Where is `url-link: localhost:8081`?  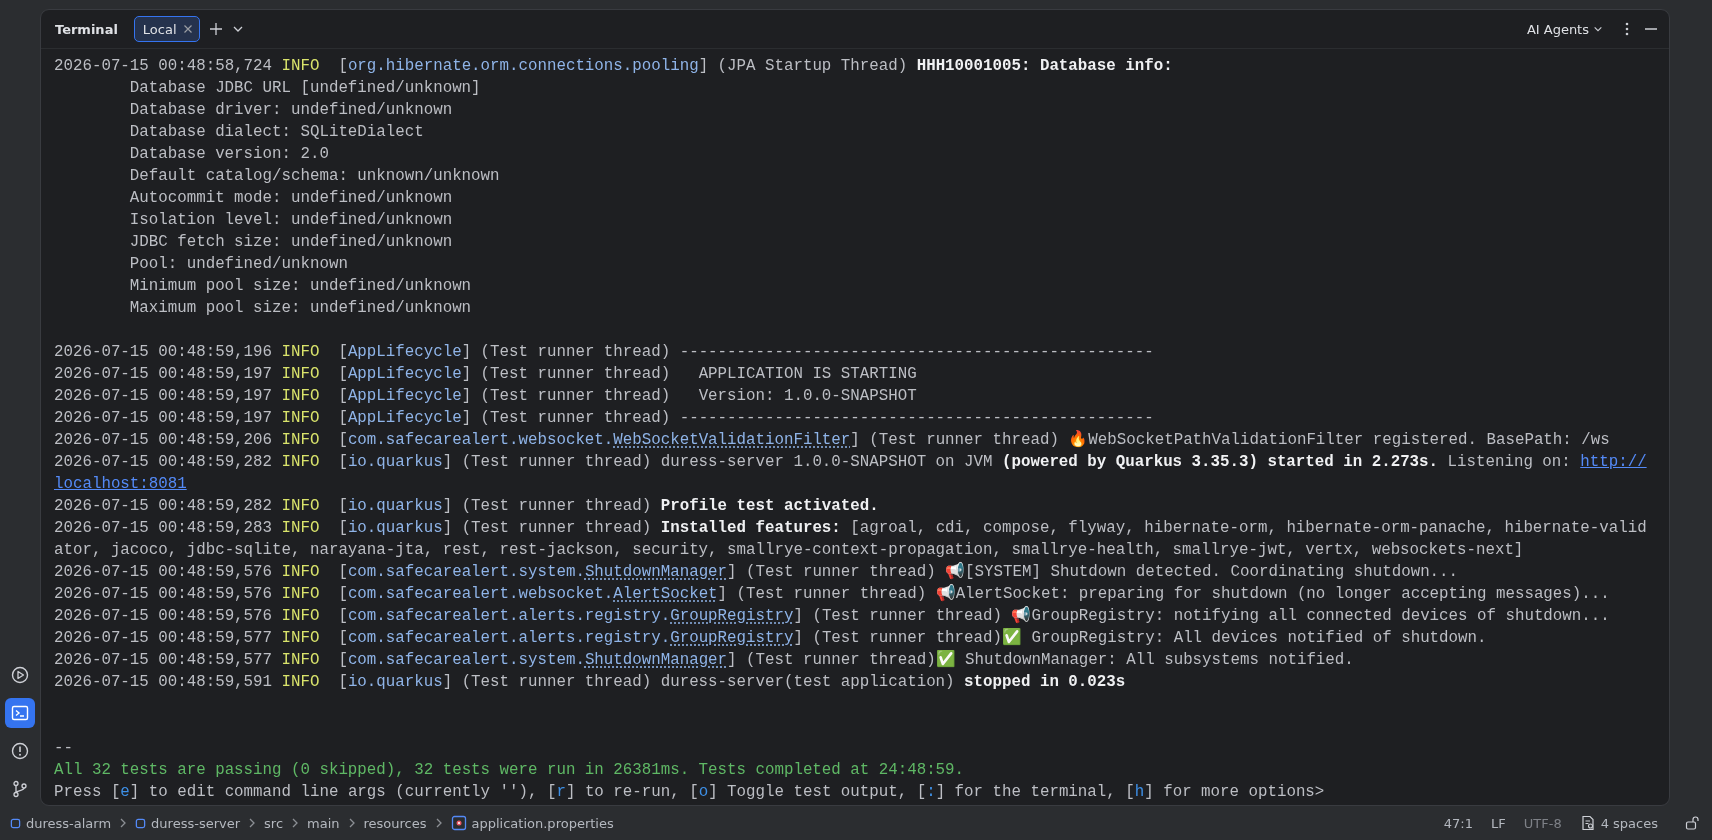
url-link: localhost:8081 is located at coordinates (120, 484).